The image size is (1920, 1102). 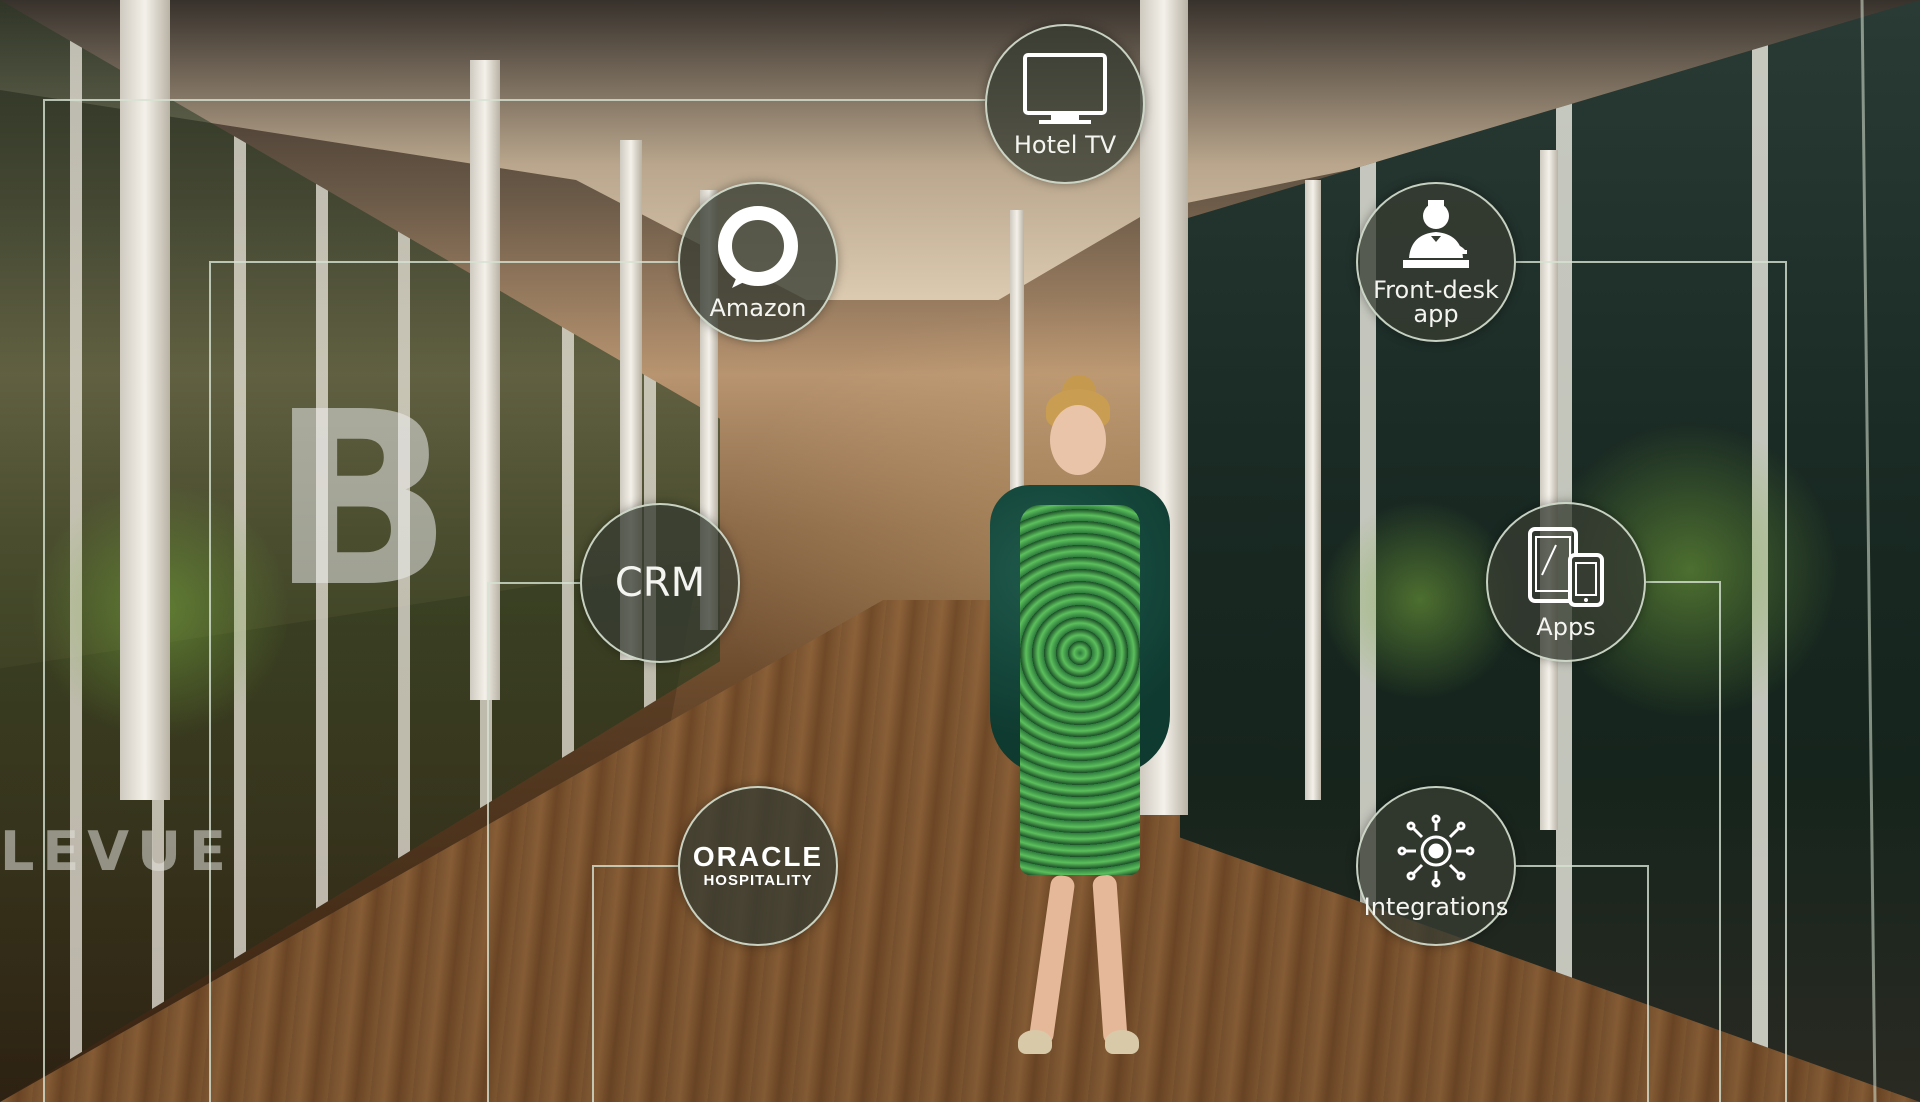 I want to click on tablet-phone-icon, so click(x=1566, y=567).